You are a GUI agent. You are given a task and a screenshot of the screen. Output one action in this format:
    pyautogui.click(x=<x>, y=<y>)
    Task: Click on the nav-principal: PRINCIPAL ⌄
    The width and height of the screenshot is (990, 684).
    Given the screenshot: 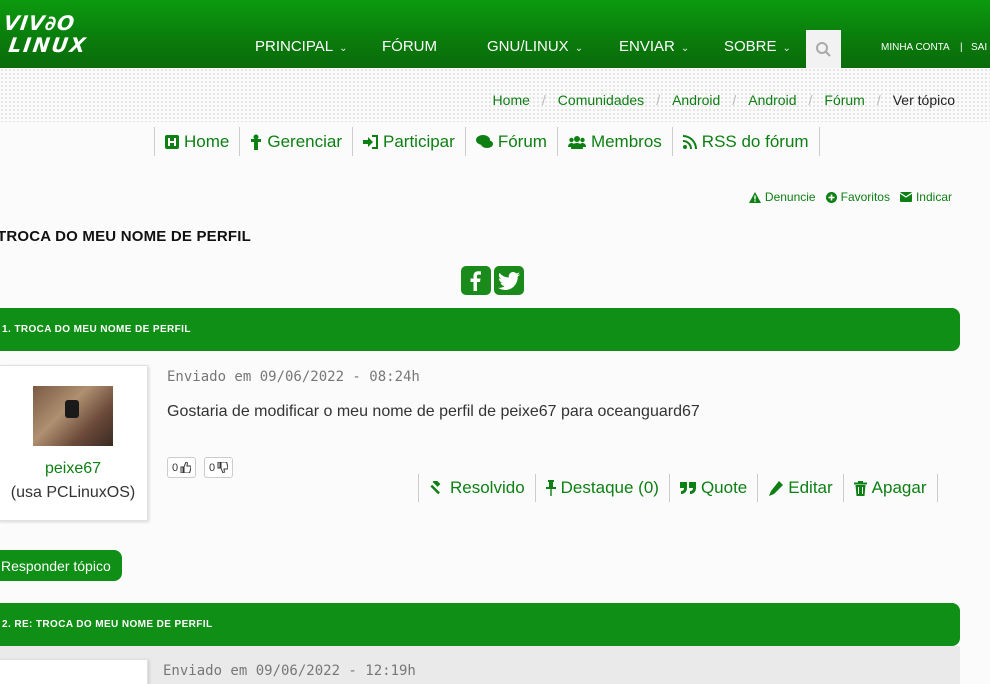 What is the action you would take?
    pyautogui.click(x=301, y=46)
    